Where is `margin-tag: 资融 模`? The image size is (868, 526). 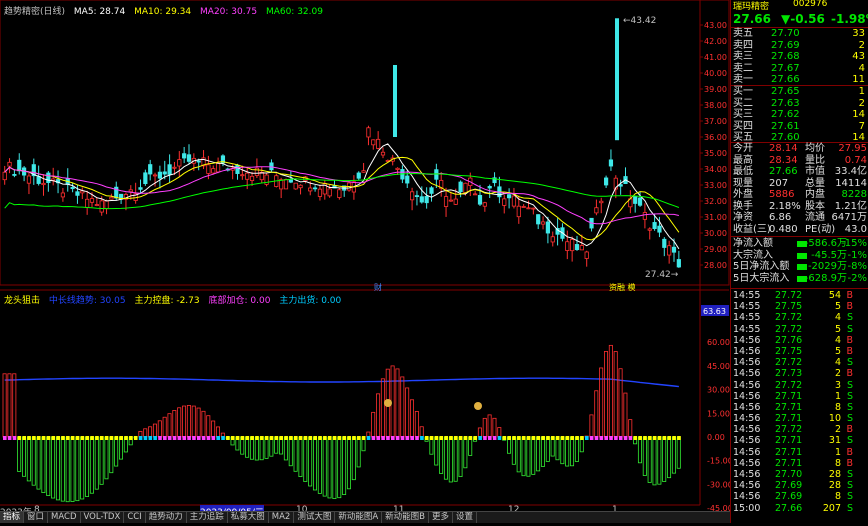
margin-tag: 资融 模 is located at coordinates (622, 287).